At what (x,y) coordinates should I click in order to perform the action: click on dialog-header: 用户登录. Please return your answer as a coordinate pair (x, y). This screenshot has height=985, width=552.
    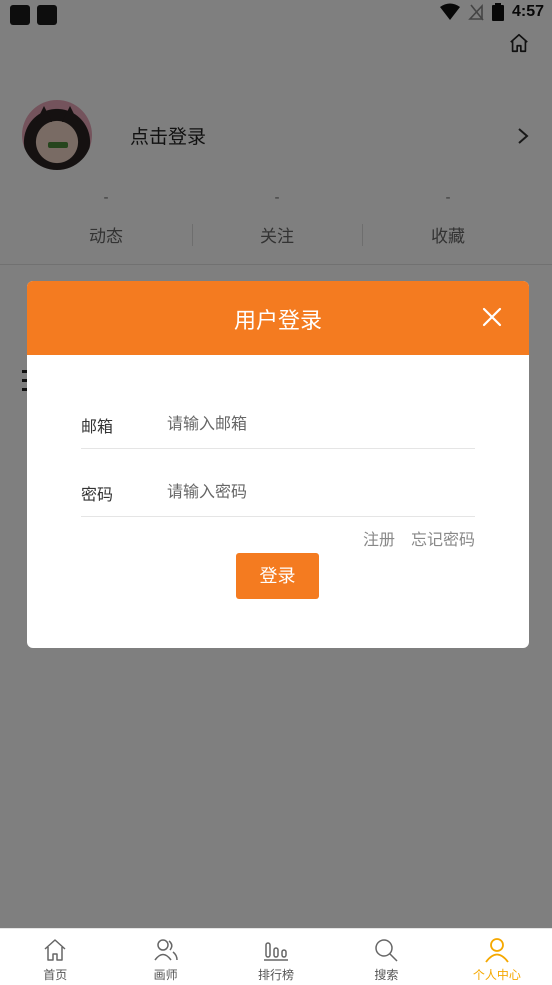
    Looking at the image, I should click on (278, 318).